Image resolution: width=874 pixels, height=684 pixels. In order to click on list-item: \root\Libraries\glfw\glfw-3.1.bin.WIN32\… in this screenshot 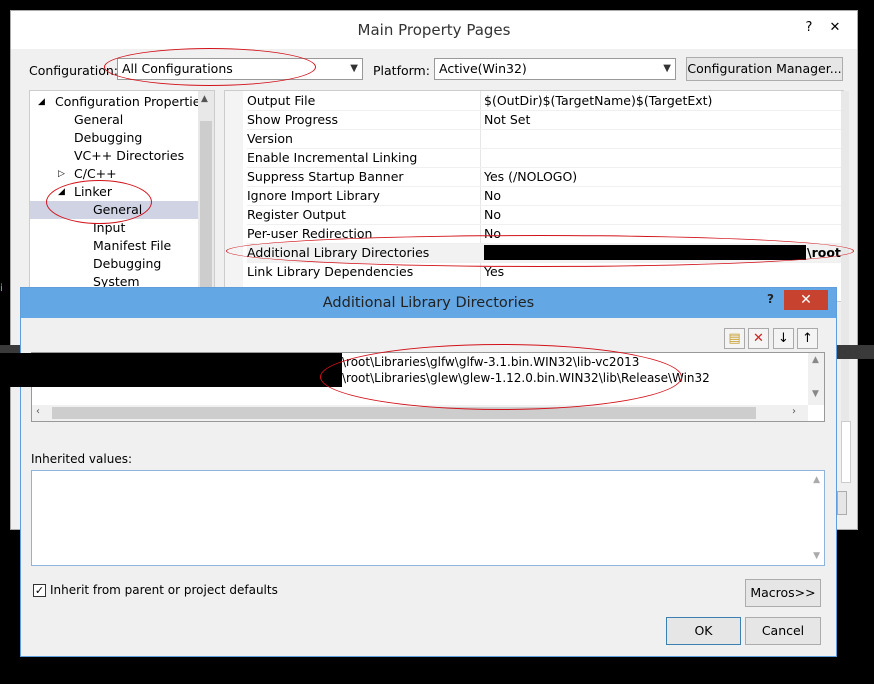, I will do `click(490, 362)`.